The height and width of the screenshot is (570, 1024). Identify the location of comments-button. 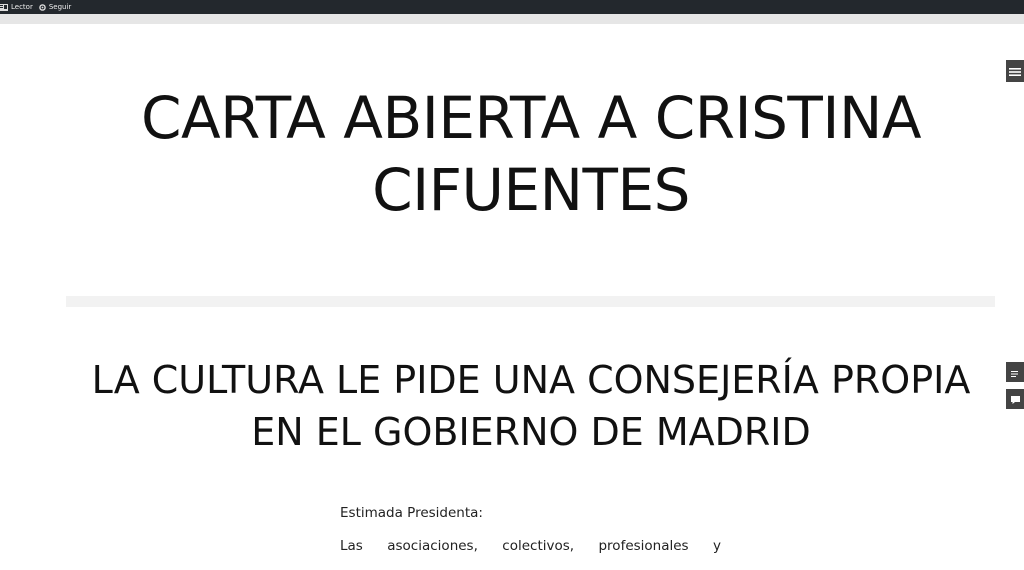
(1015, 399).